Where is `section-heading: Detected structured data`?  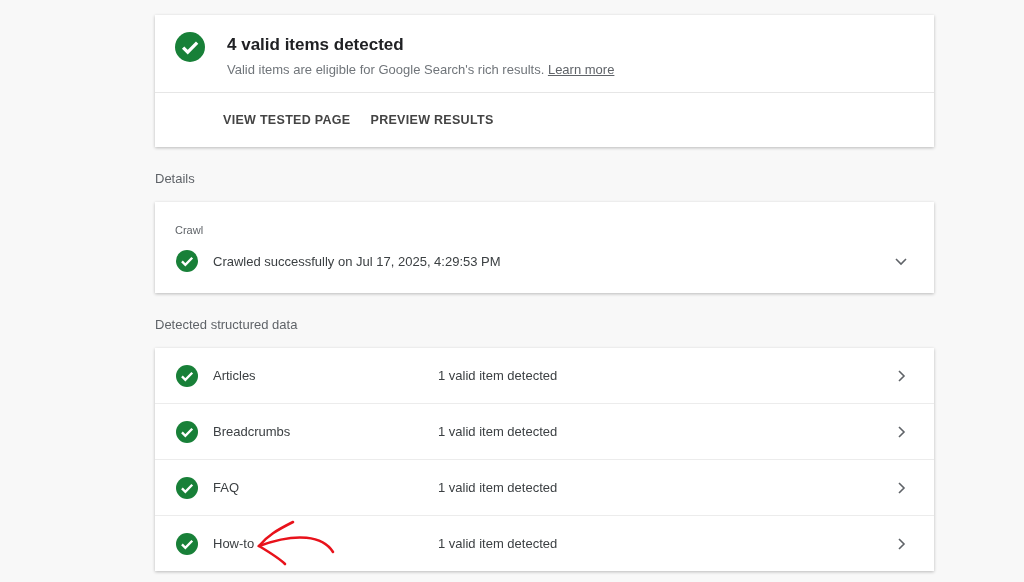 section-heading: Detected structured data is located at coordinates (227, 325).